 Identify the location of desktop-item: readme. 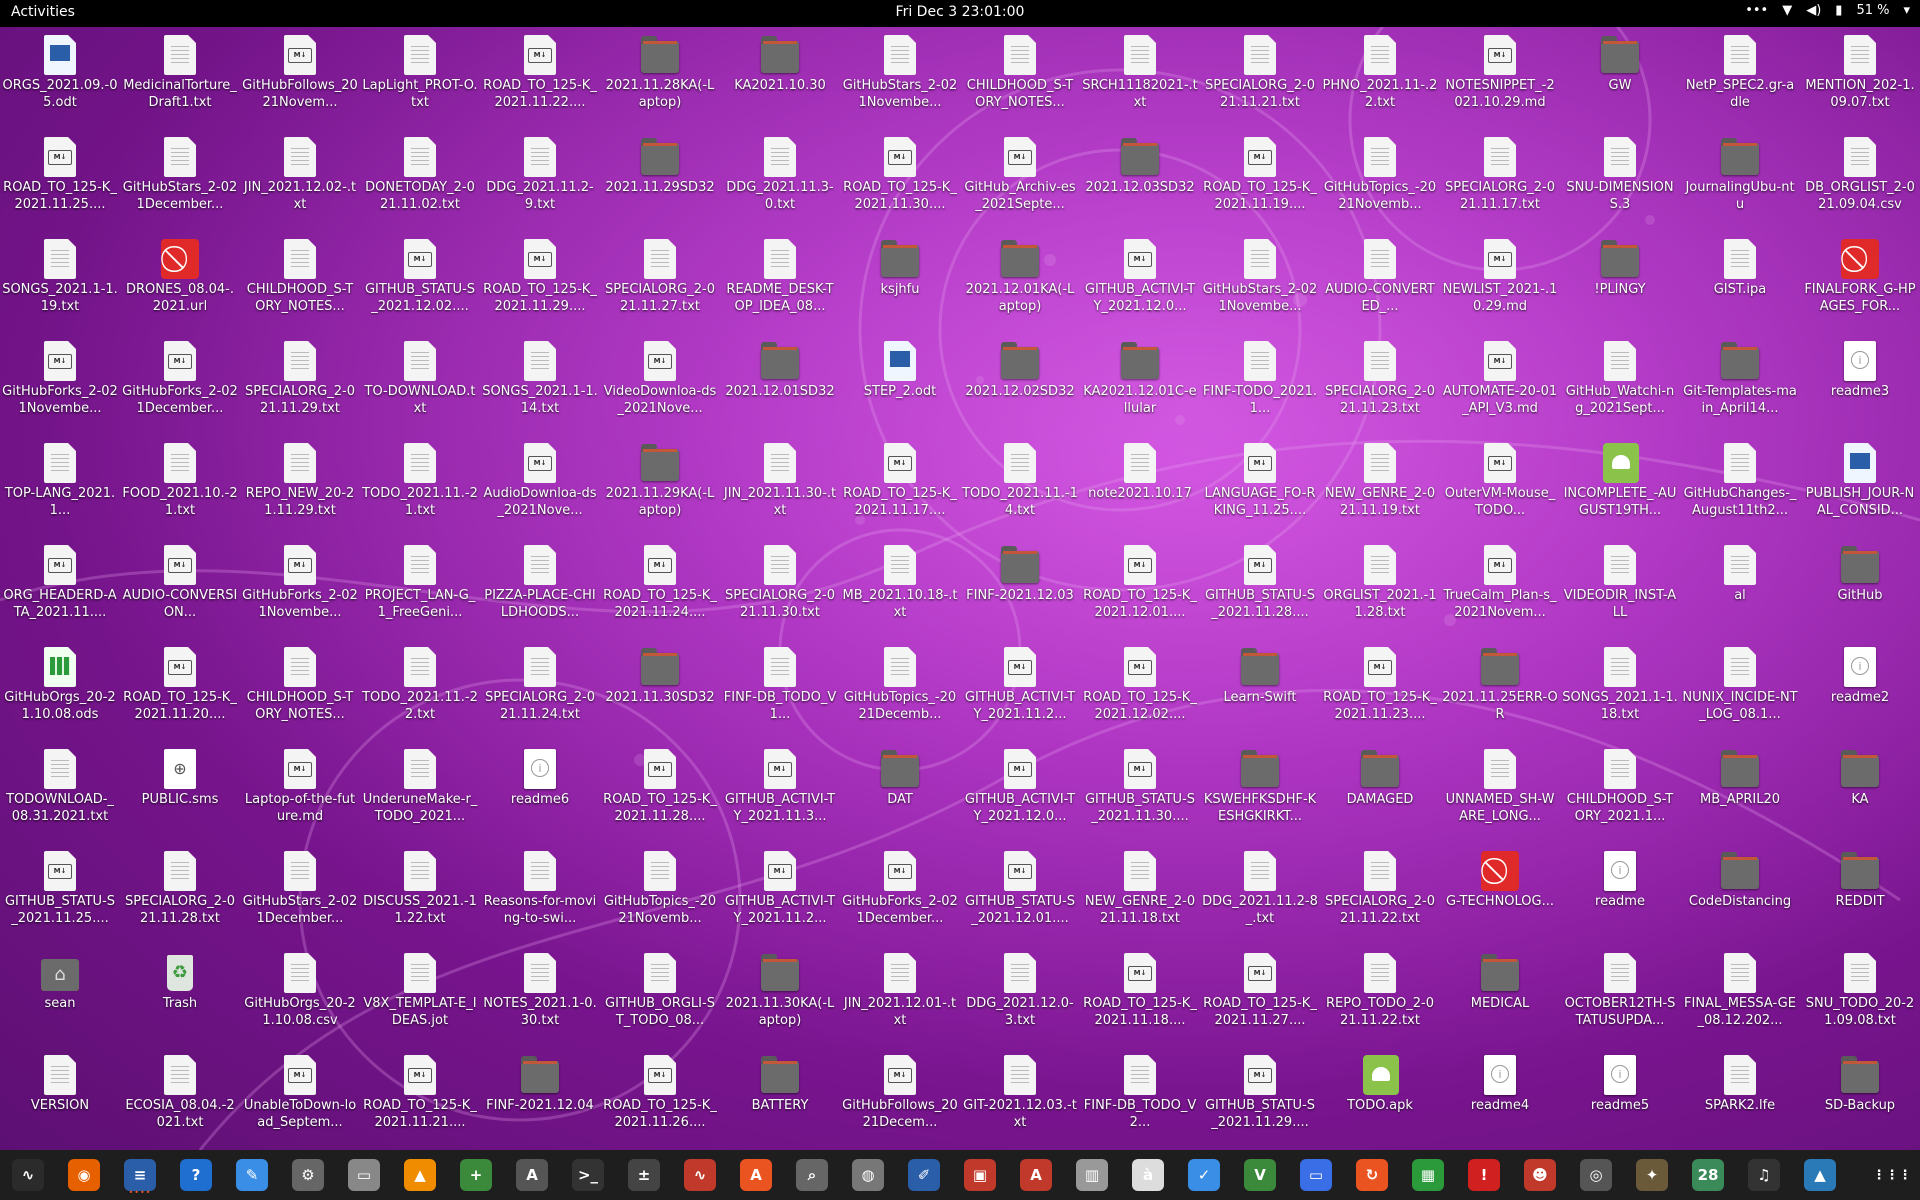
(1620, 894).